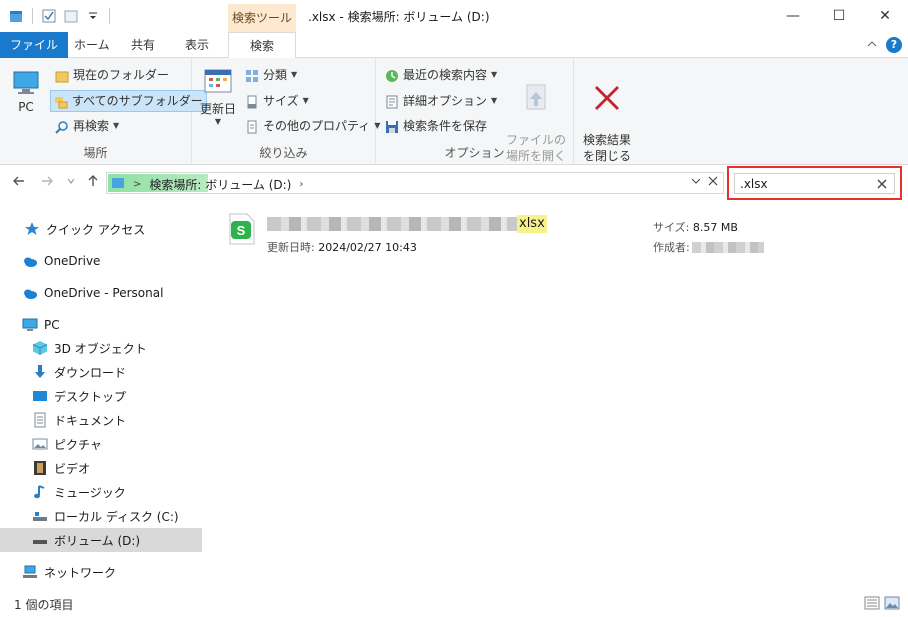 The height and width of the screenshot is (617, 908). What do you see at coordinates (275, 75) in the screenshot?
I see `kind-label: 分類` at bounding box center [275, 75].